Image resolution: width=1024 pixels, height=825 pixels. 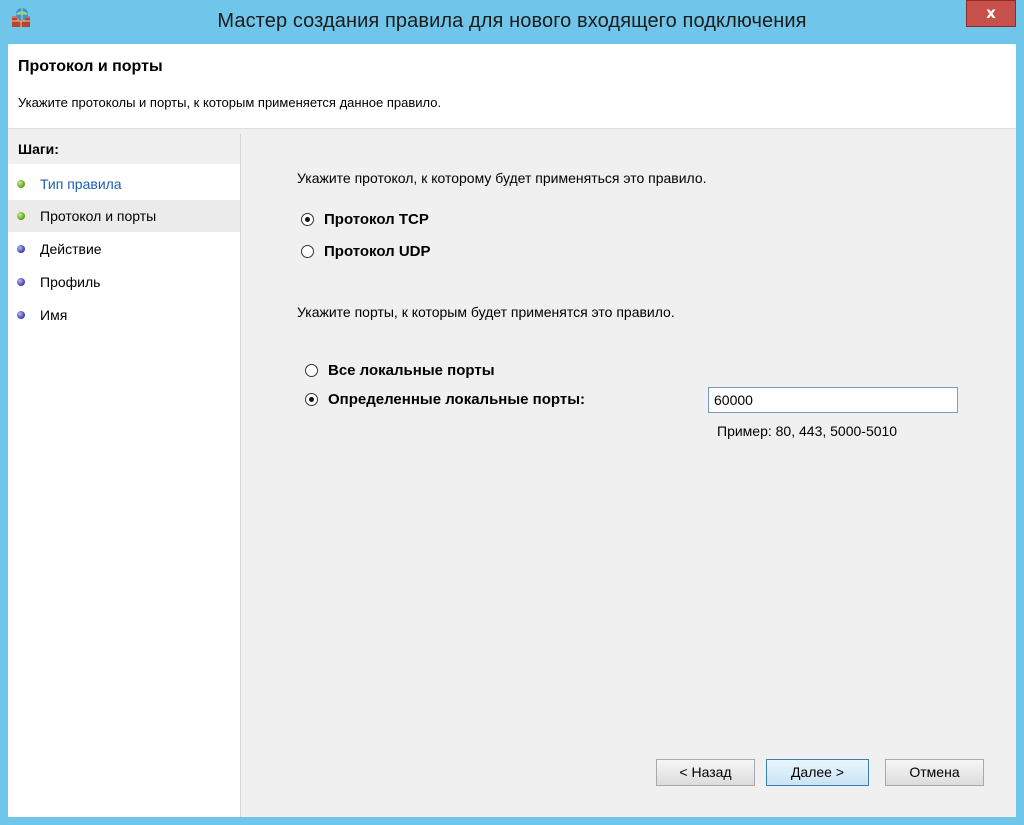 I want to click on step-label: Имя, so click(x=54, y=315).